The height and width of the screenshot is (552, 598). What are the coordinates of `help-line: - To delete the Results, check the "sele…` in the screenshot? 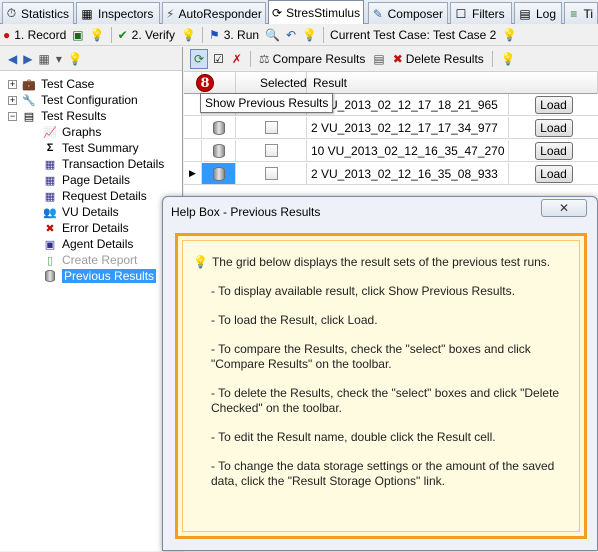 It's located at (385, 400).